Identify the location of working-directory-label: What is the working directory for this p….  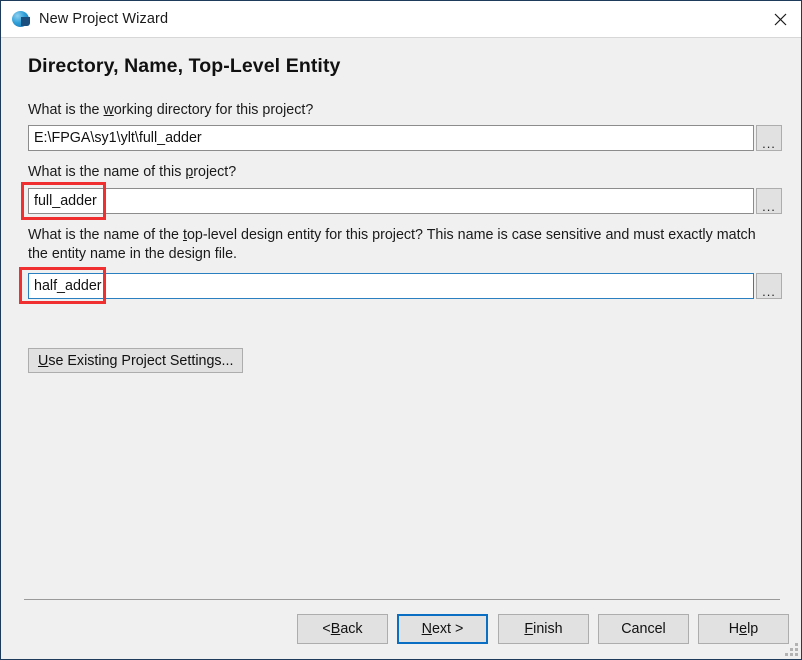
(171, 110).